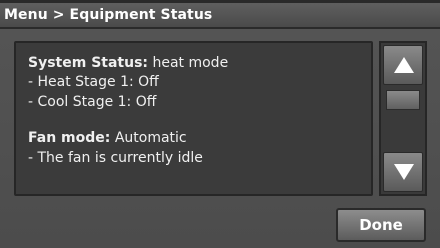 The width and height of the screenshot is (440, 248). What do you see at coordinates (93, 82) in the screenshot?
I see `heat-stage-line: - Heat Stage 1: Off` at bounding box center [93, 82].